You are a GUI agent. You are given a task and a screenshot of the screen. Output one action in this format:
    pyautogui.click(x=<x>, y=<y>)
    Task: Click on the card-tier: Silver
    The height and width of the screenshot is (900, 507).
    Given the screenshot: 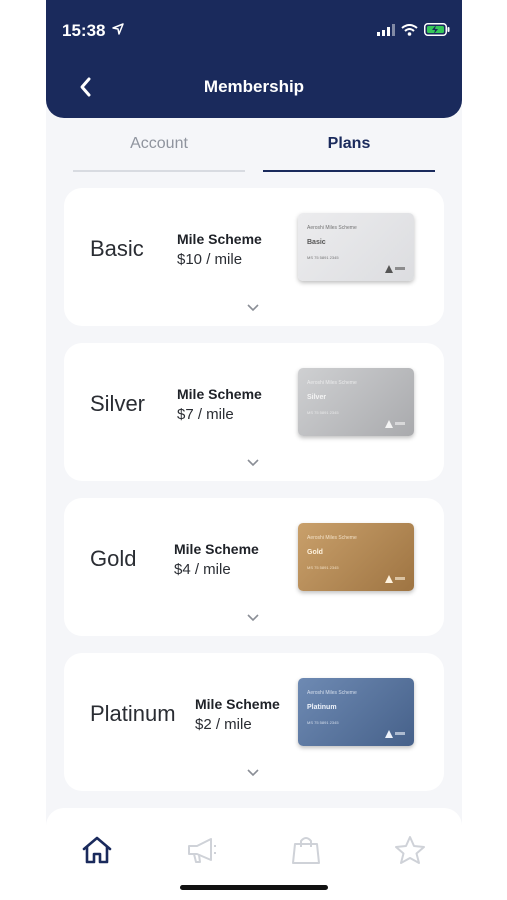 What is the action you would take?
    pyautogui.click(x=317, y=397)
    